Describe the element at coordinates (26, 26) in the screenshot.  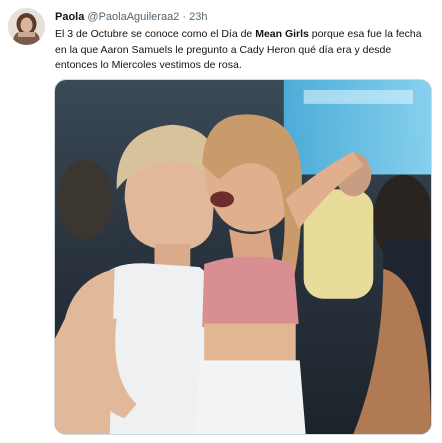
I see `avatar` at that location.